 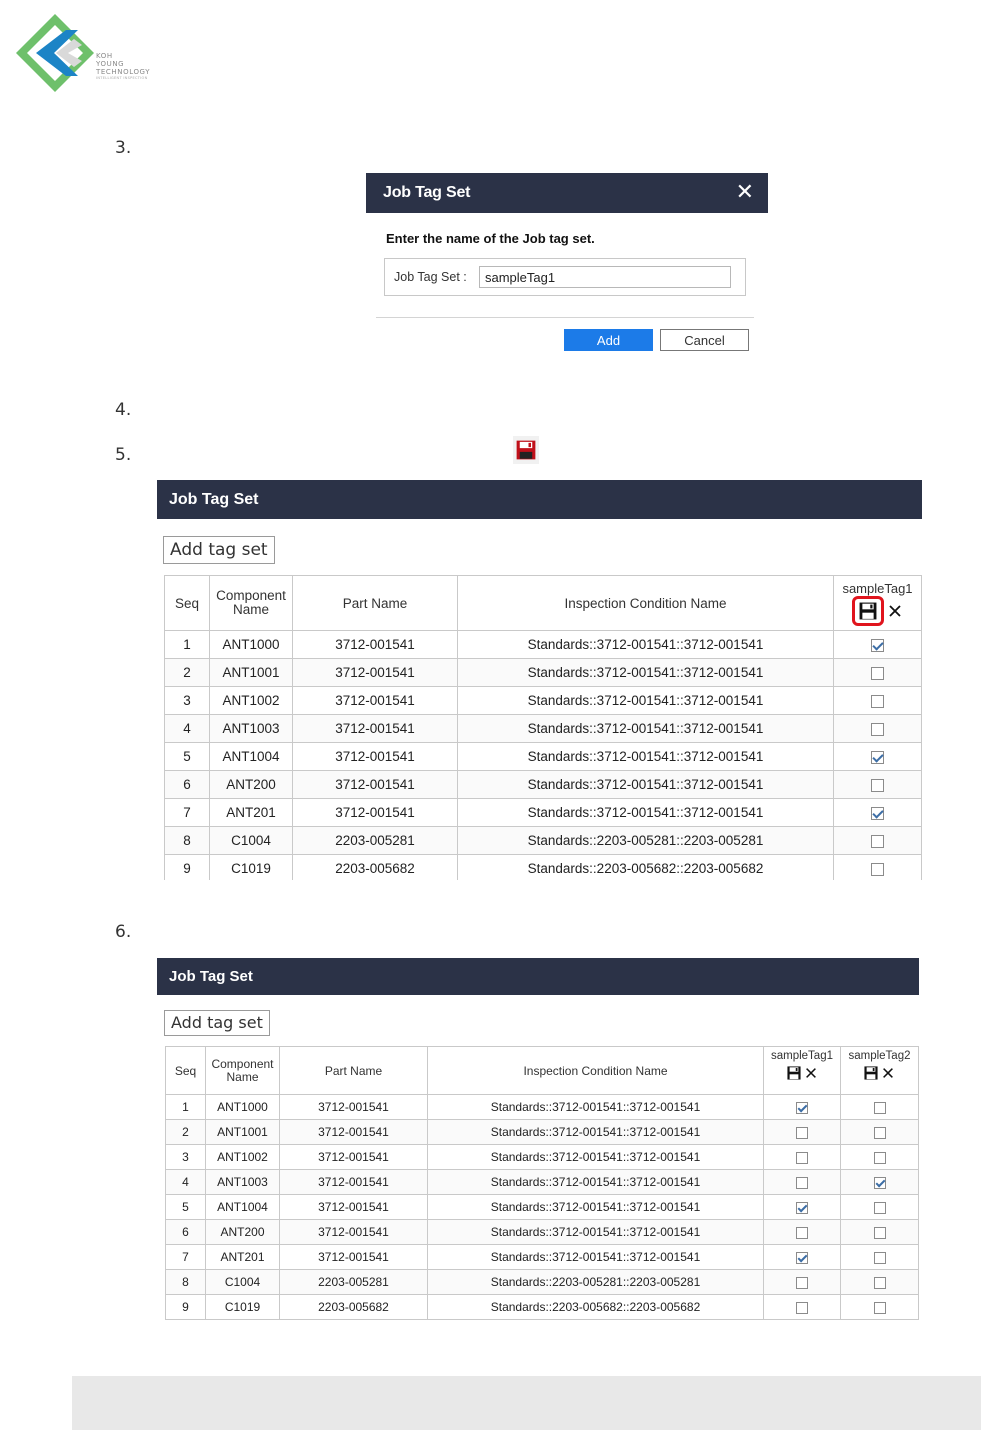 What do you see at coordinates (877, 588) in the screenshot?
I see `tag-name: sampleTag1` at bounding box center [877, 588].